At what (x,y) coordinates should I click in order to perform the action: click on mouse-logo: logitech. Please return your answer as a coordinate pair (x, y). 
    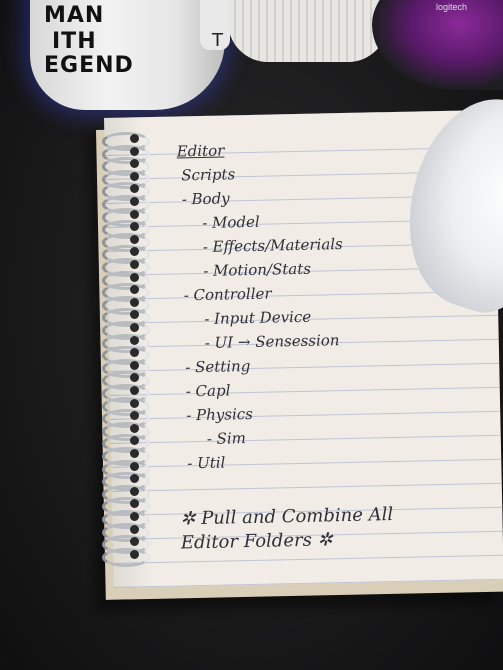
    Looking at the image, I should click on (452, 7).